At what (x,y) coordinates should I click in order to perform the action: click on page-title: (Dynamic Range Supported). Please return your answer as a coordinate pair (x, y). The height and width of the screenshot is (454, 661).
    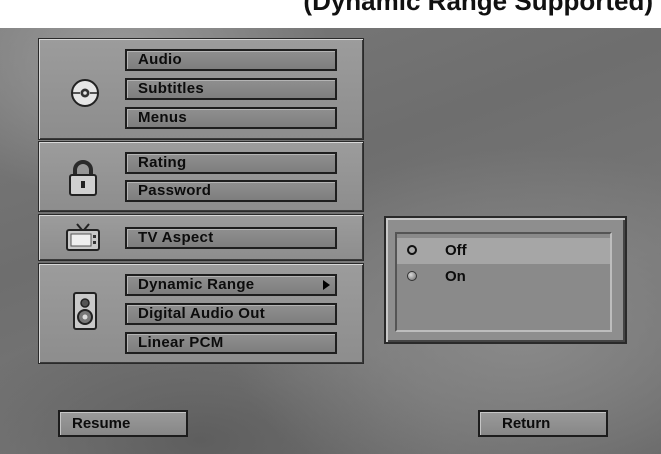
    Looking at the image, I should click on (478, 8).